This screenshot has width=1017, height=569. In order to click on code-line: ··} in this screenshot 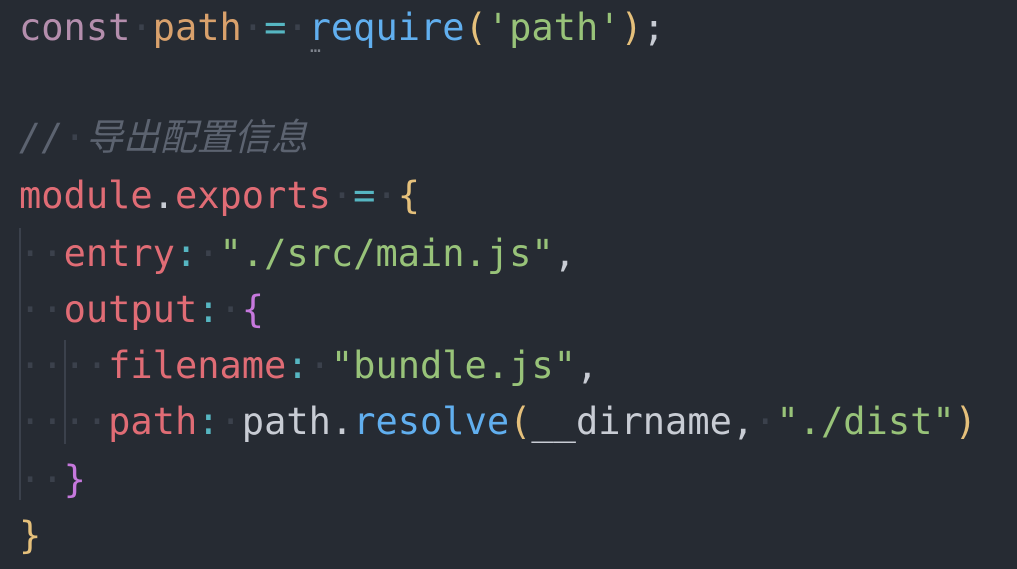, I will do `click(52, 480)`.